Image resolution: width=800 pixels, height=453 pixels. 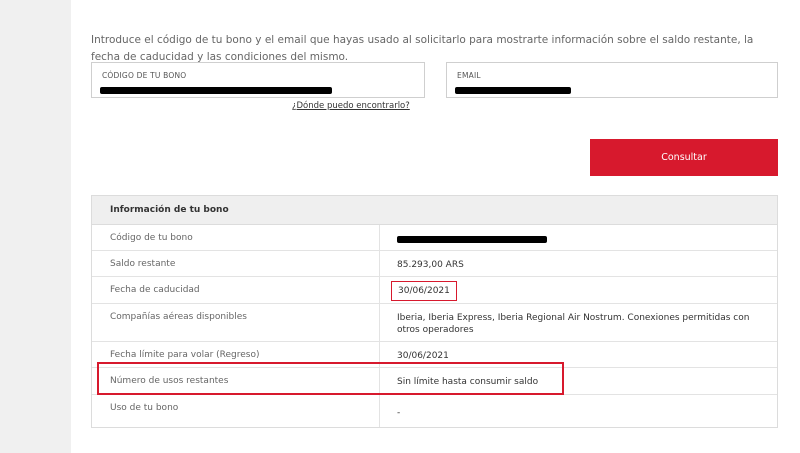 I want to click on table-row: Saldo restante 85.293,00 ARS, so click(x=434, y=264).